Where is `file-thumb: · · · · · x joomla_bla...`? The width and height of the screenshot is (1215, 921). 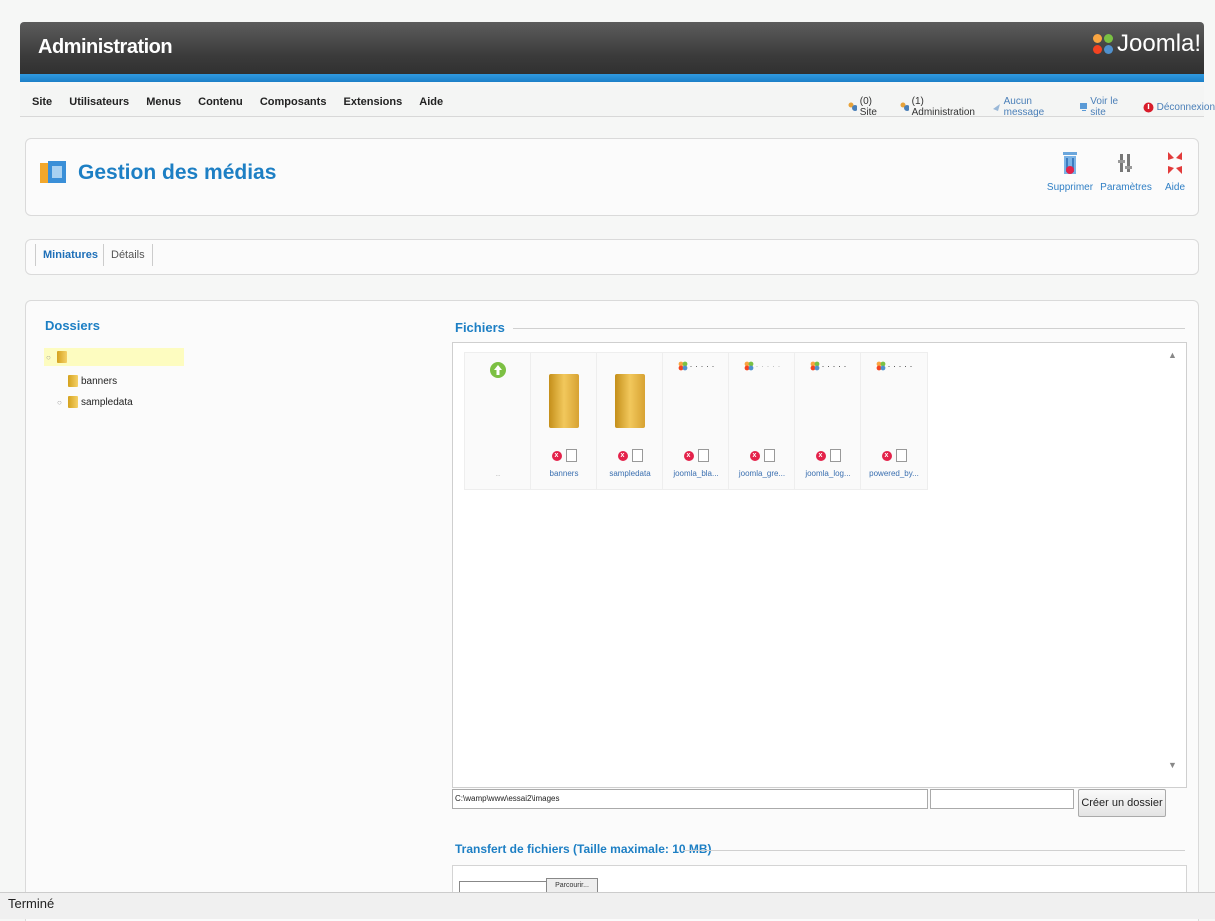 file-thumb: · · · · · x joomla_bla... is located at coordinates (696, 421).